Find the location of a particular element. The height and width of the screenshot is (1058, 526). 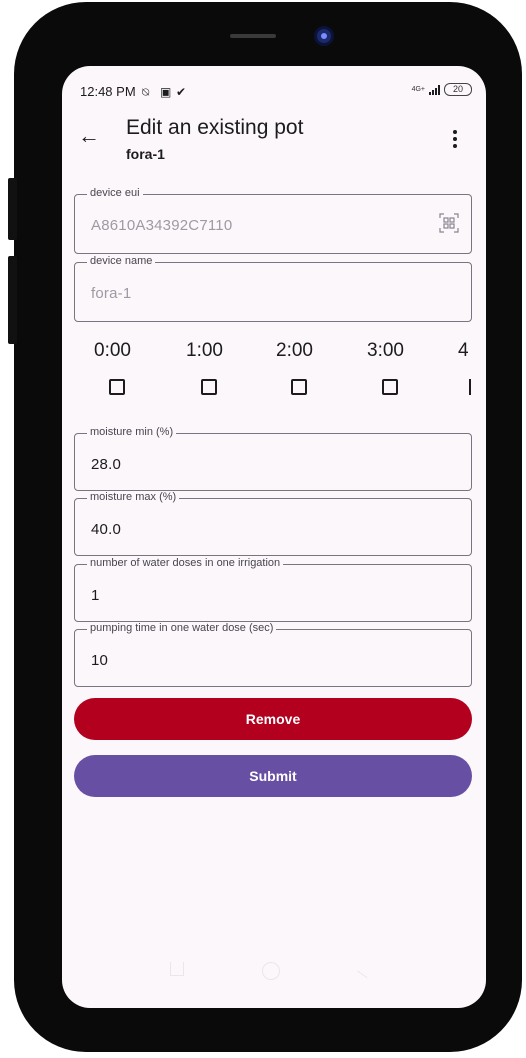

device-name-value: fora-1 is located at coordinates (111, 293).